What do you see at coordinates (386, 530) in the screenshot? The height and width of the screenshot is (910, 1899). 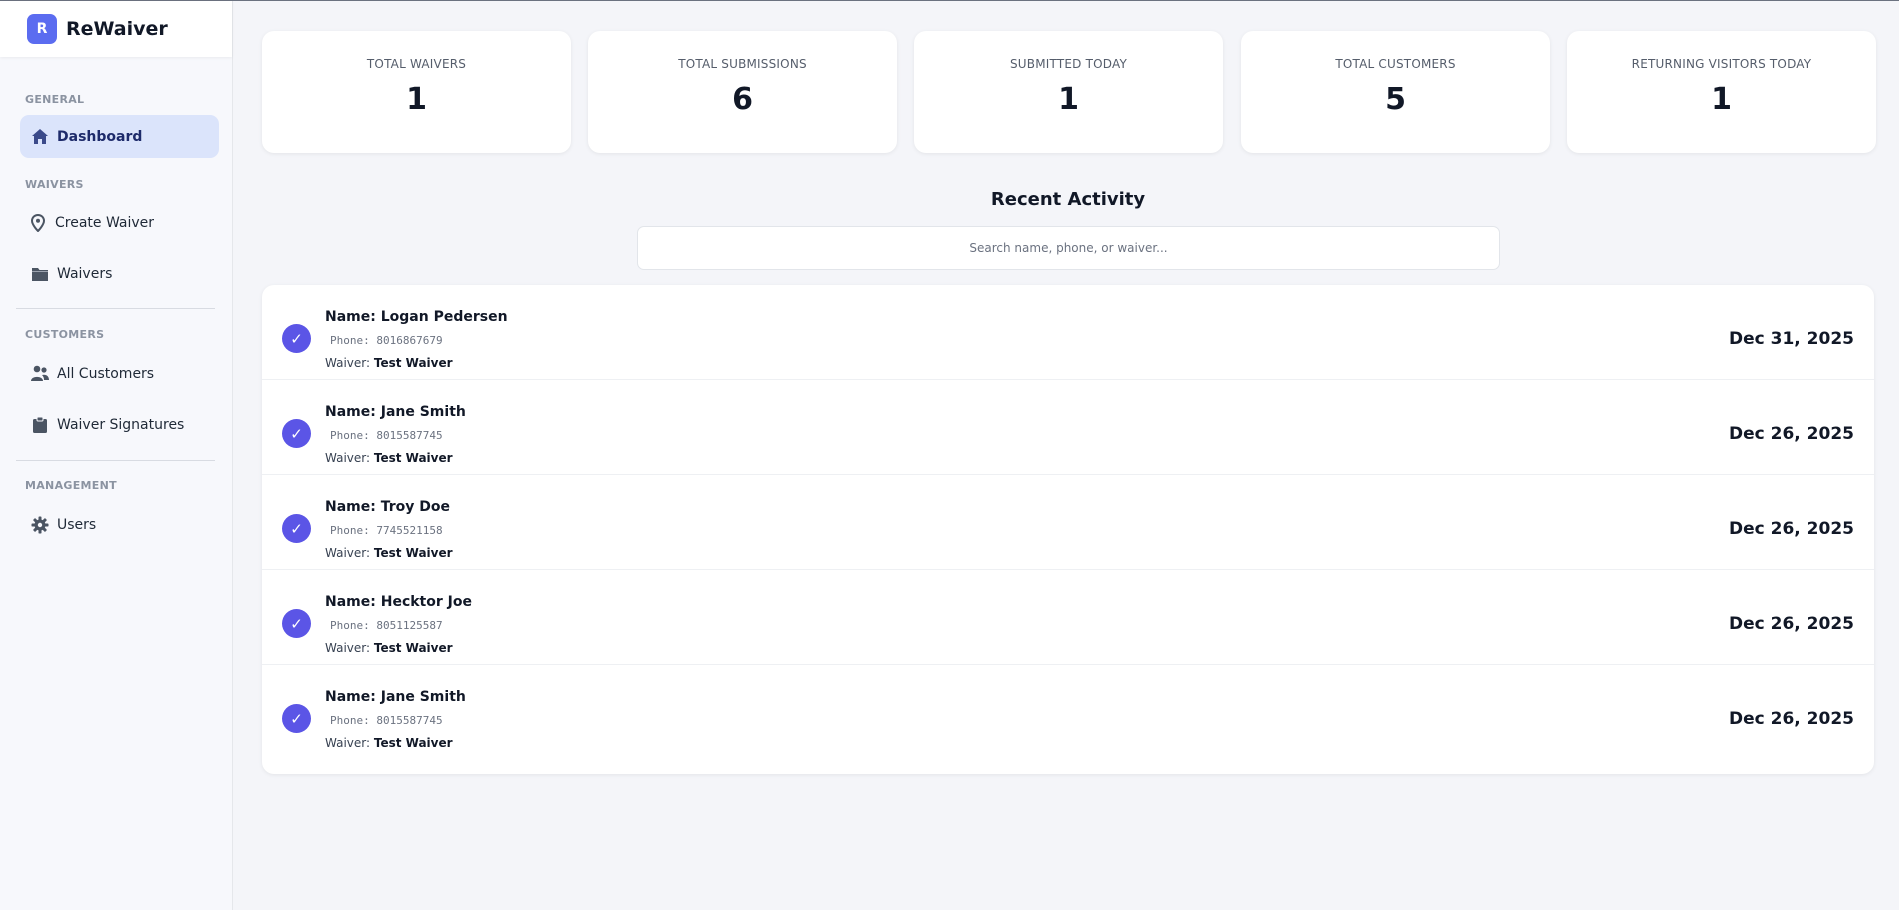 I see `customer-phone: Phone: 7745521158` at bounding box center [386, 530].